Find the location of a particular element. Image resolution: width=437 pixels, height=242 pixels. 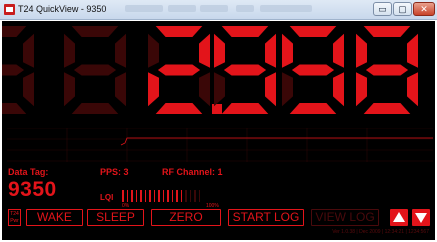

sensor-power-label: T24 Pwr is located at coordinates (14, 217).